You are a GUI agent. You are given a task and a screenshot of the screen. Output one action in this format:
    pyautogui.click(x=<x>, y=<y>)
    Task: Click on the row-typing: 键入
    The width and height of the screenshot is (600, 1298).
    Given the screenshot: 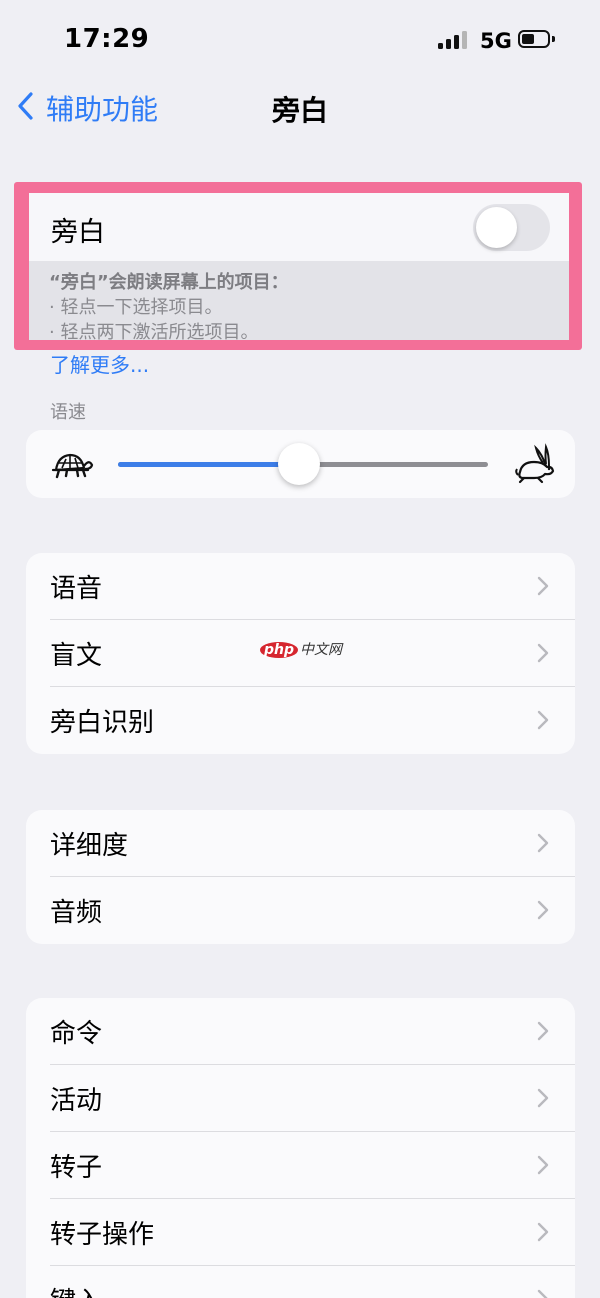 What is the action you would take?
    pyautogui.click(x=300, y=1282)
    